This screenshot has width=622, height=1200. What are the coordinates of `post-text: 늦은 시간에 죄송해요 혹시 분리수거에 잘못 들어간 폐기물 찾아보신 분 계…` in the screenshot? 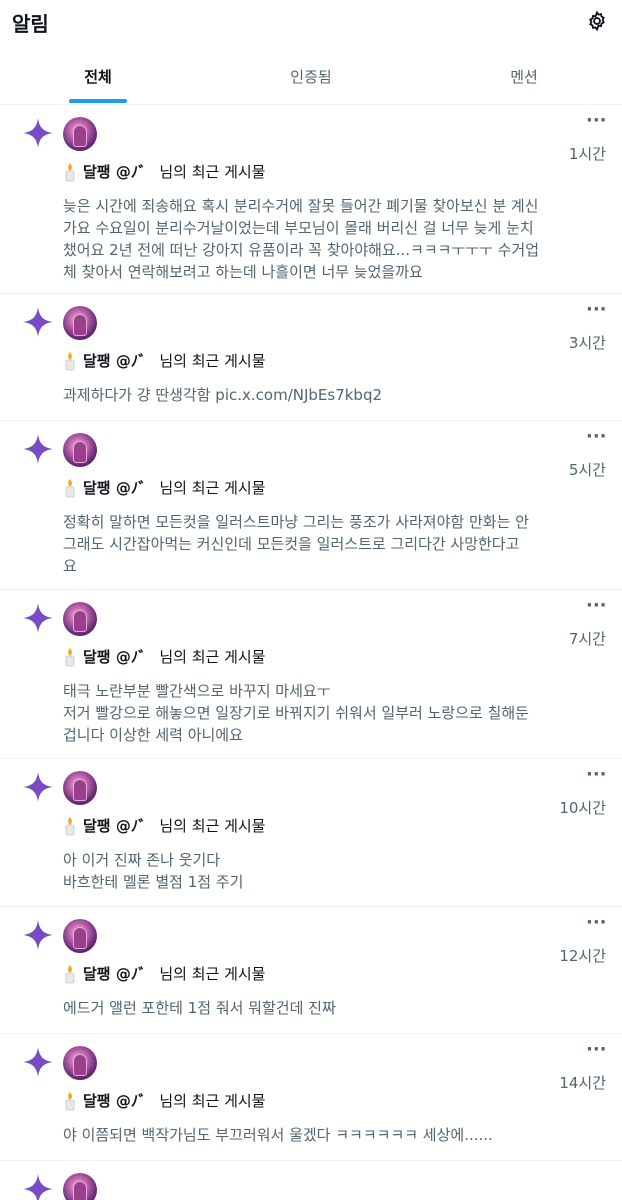 It's located at (318, 239).